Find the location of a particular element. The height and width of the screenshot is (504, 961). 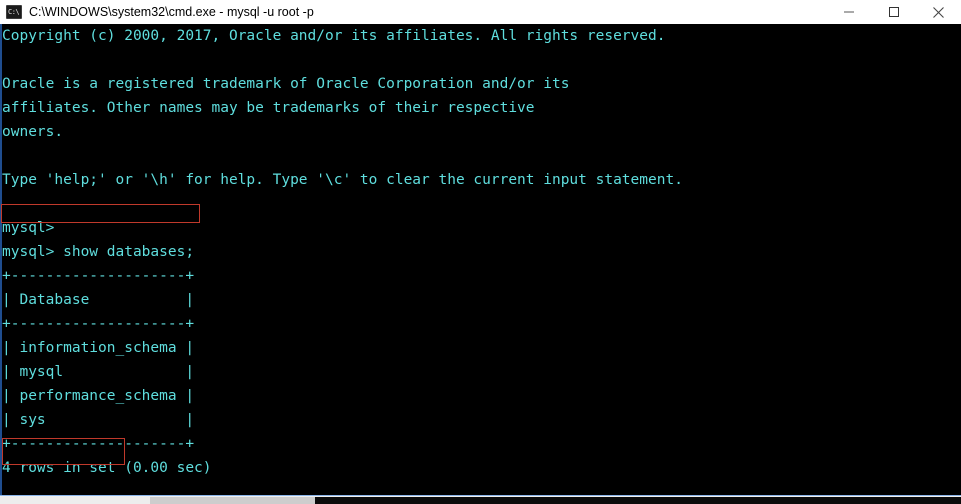

terminal-line: mysql> is located at coordinates (28, 228).